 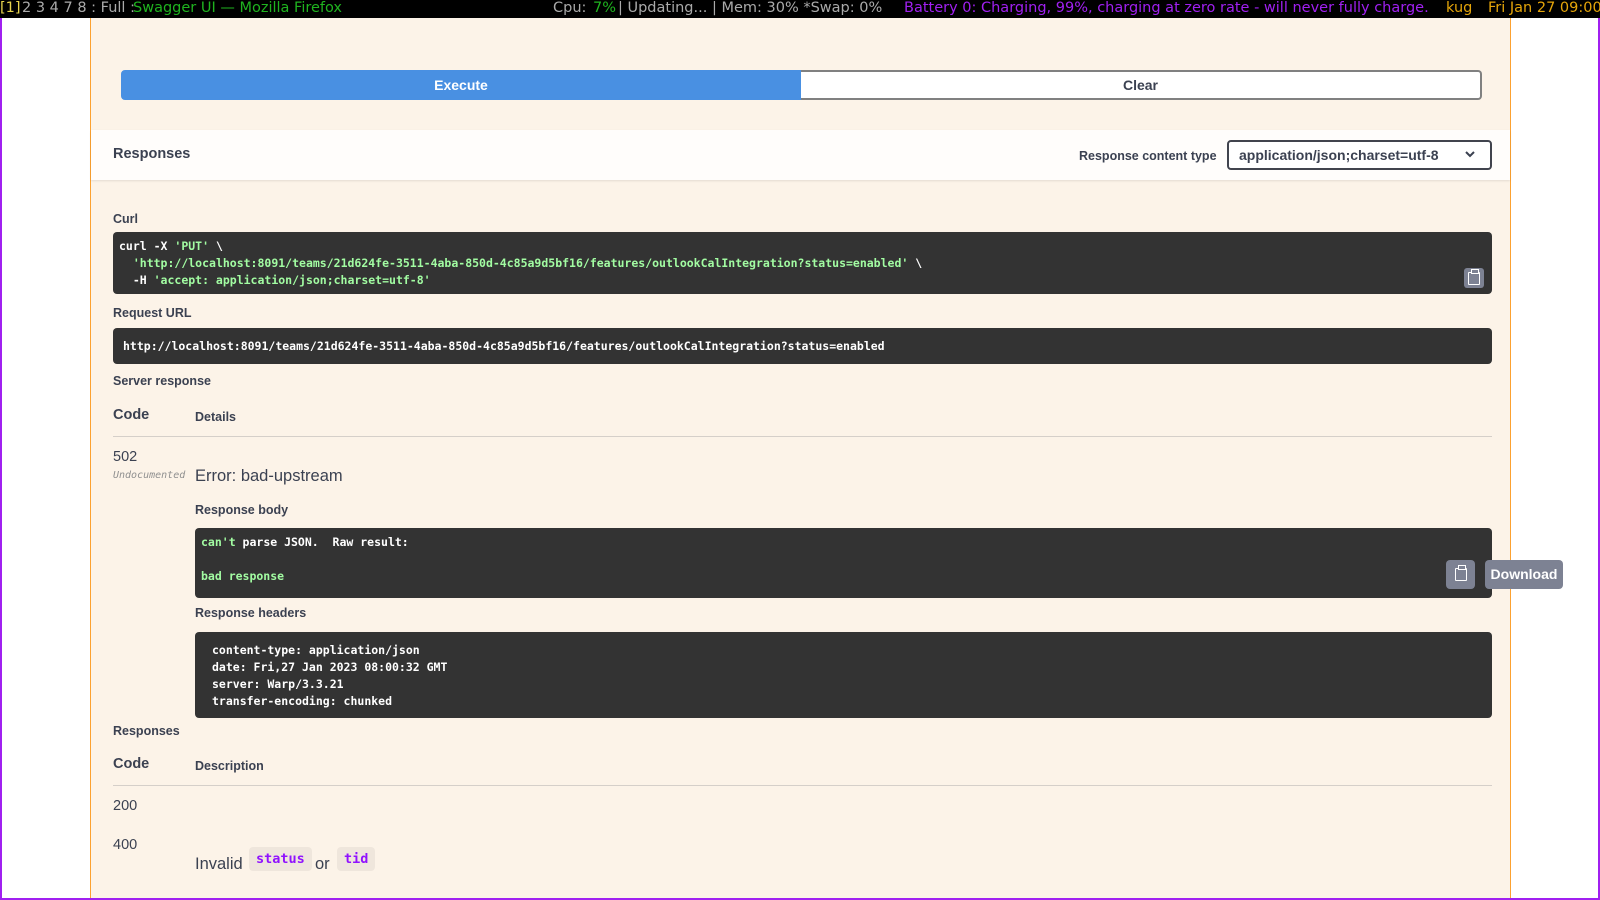 What do you see at coordinates (146, 731) in the screenshot?
I see `responses-label: Responses` at bounding box center [146, 731].